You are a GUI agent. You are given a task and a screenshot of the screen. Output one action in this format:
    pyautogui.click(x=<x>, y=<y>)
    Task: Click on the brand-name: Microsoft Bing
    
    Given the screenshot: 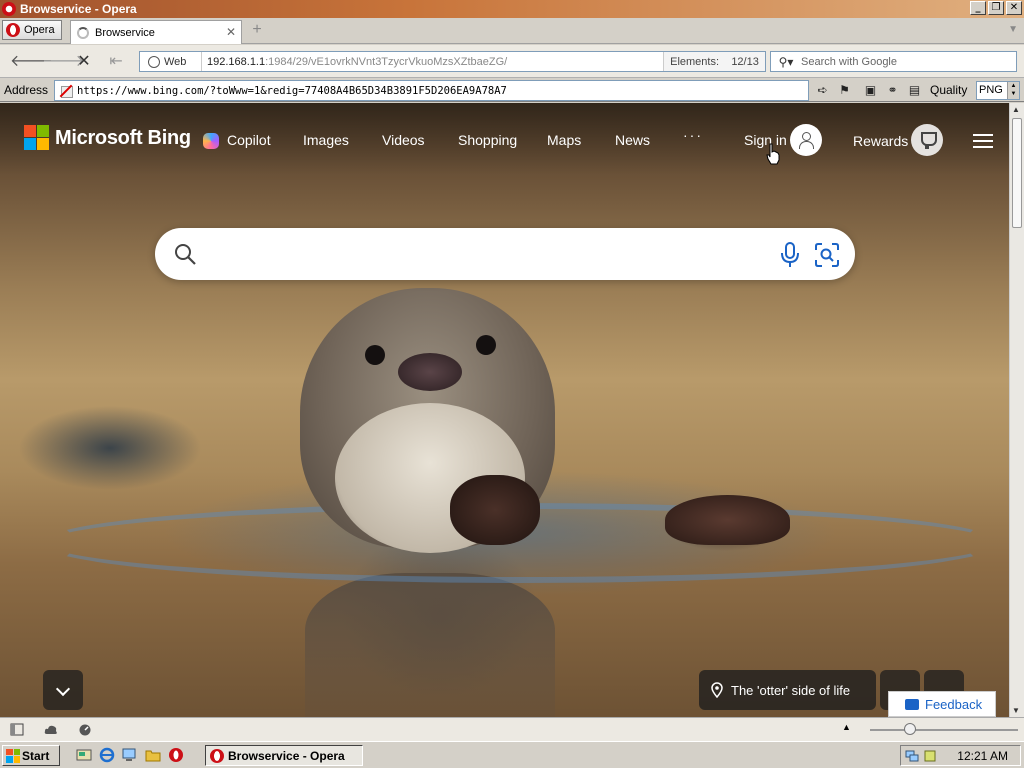 What is the action you would take?
    pyautogui.click(x=123, y=138)
    